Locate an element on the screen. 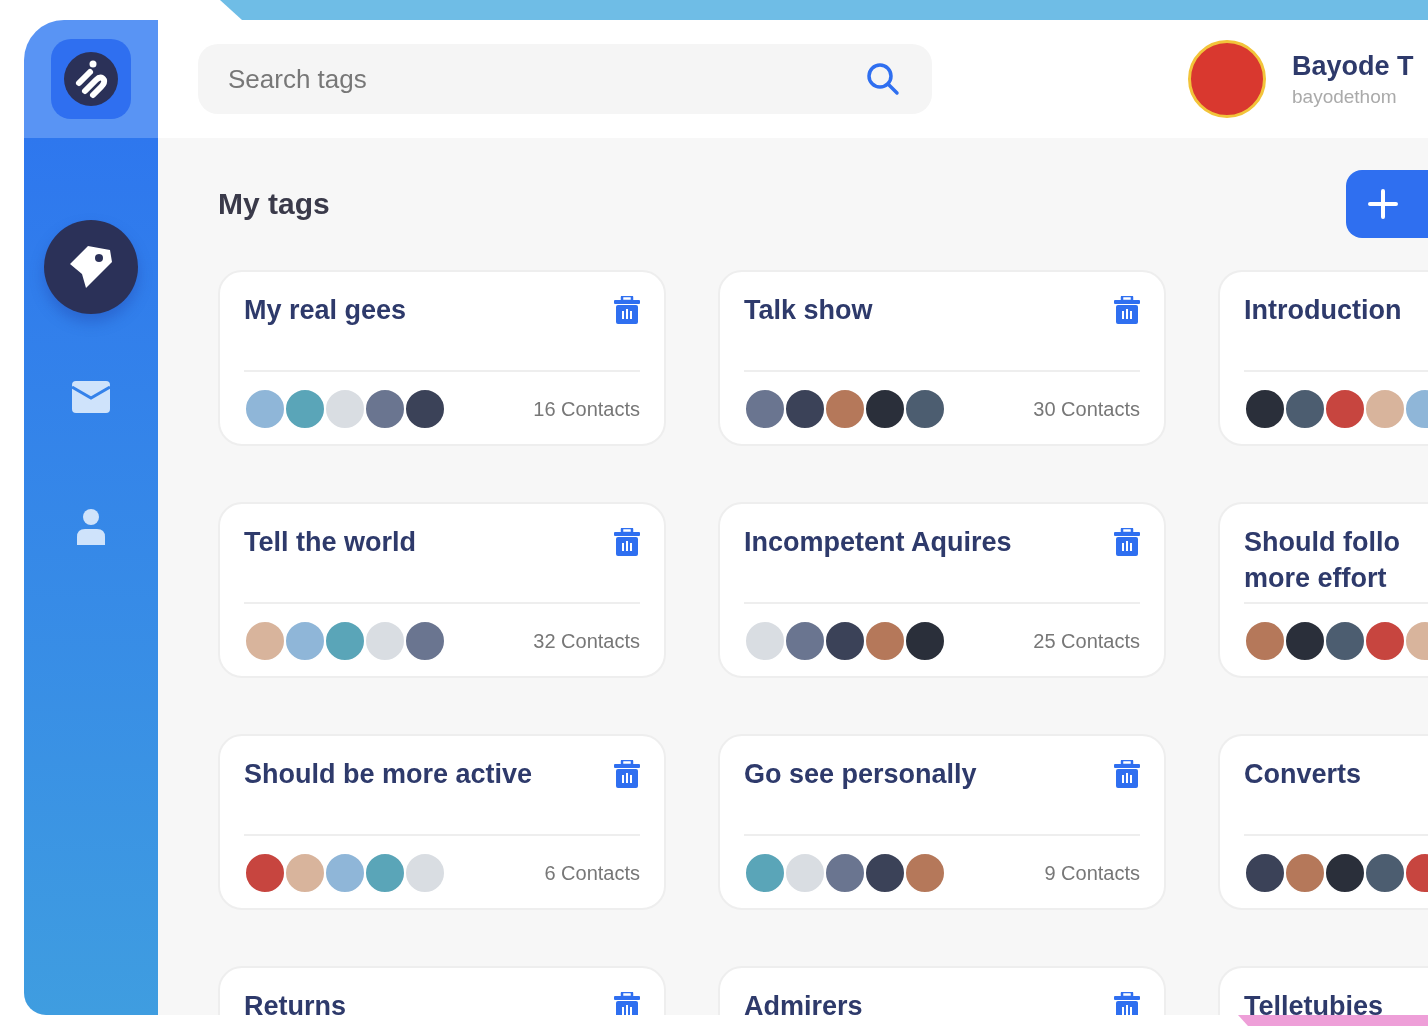 The width and height of the screenshot is (1428, 1026). tag-title: Talk show is located at coordinates (808, 310).